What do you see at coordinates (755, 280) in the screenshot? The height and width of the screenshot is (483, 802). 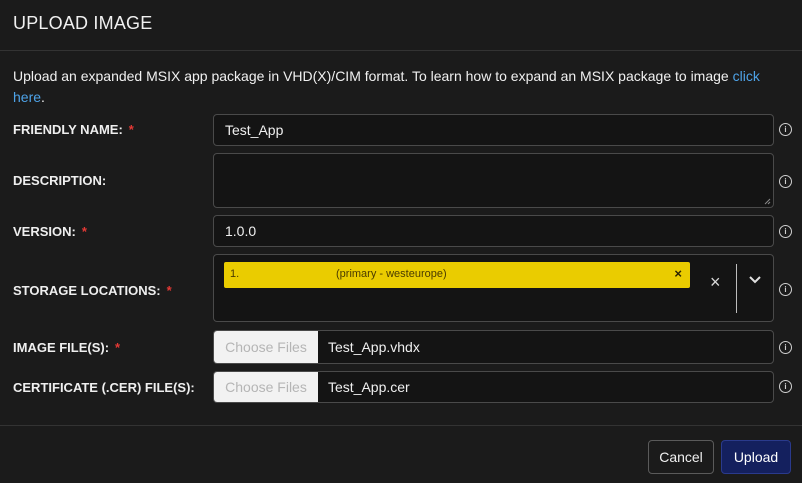 I see `chevron-down-icon` at bounding box center [755, 280].